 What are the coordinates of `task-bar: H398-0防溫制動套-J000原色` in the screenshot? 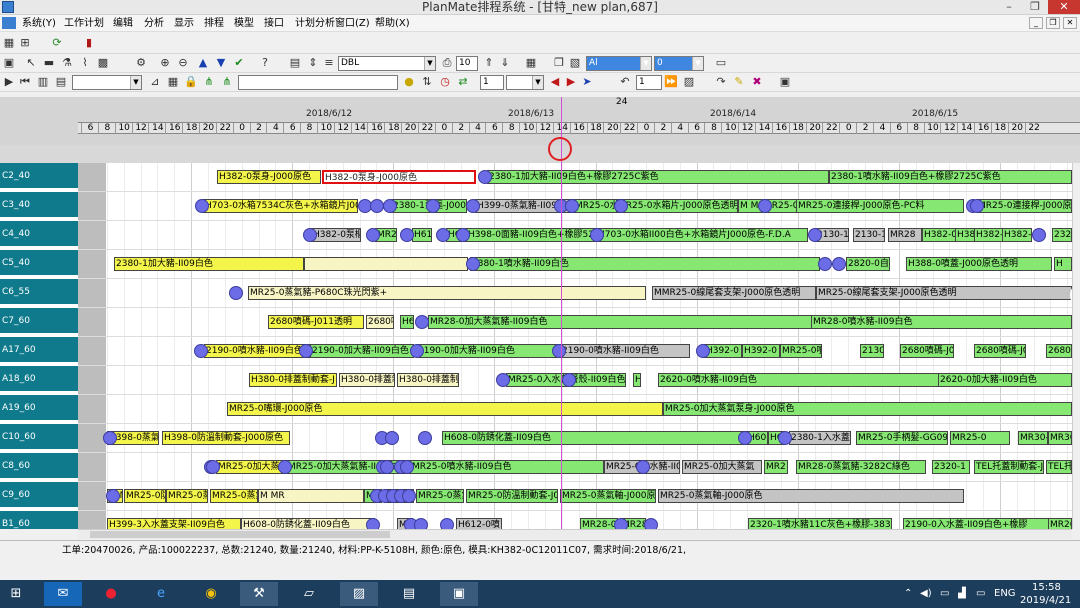 It's located at (226, 438).